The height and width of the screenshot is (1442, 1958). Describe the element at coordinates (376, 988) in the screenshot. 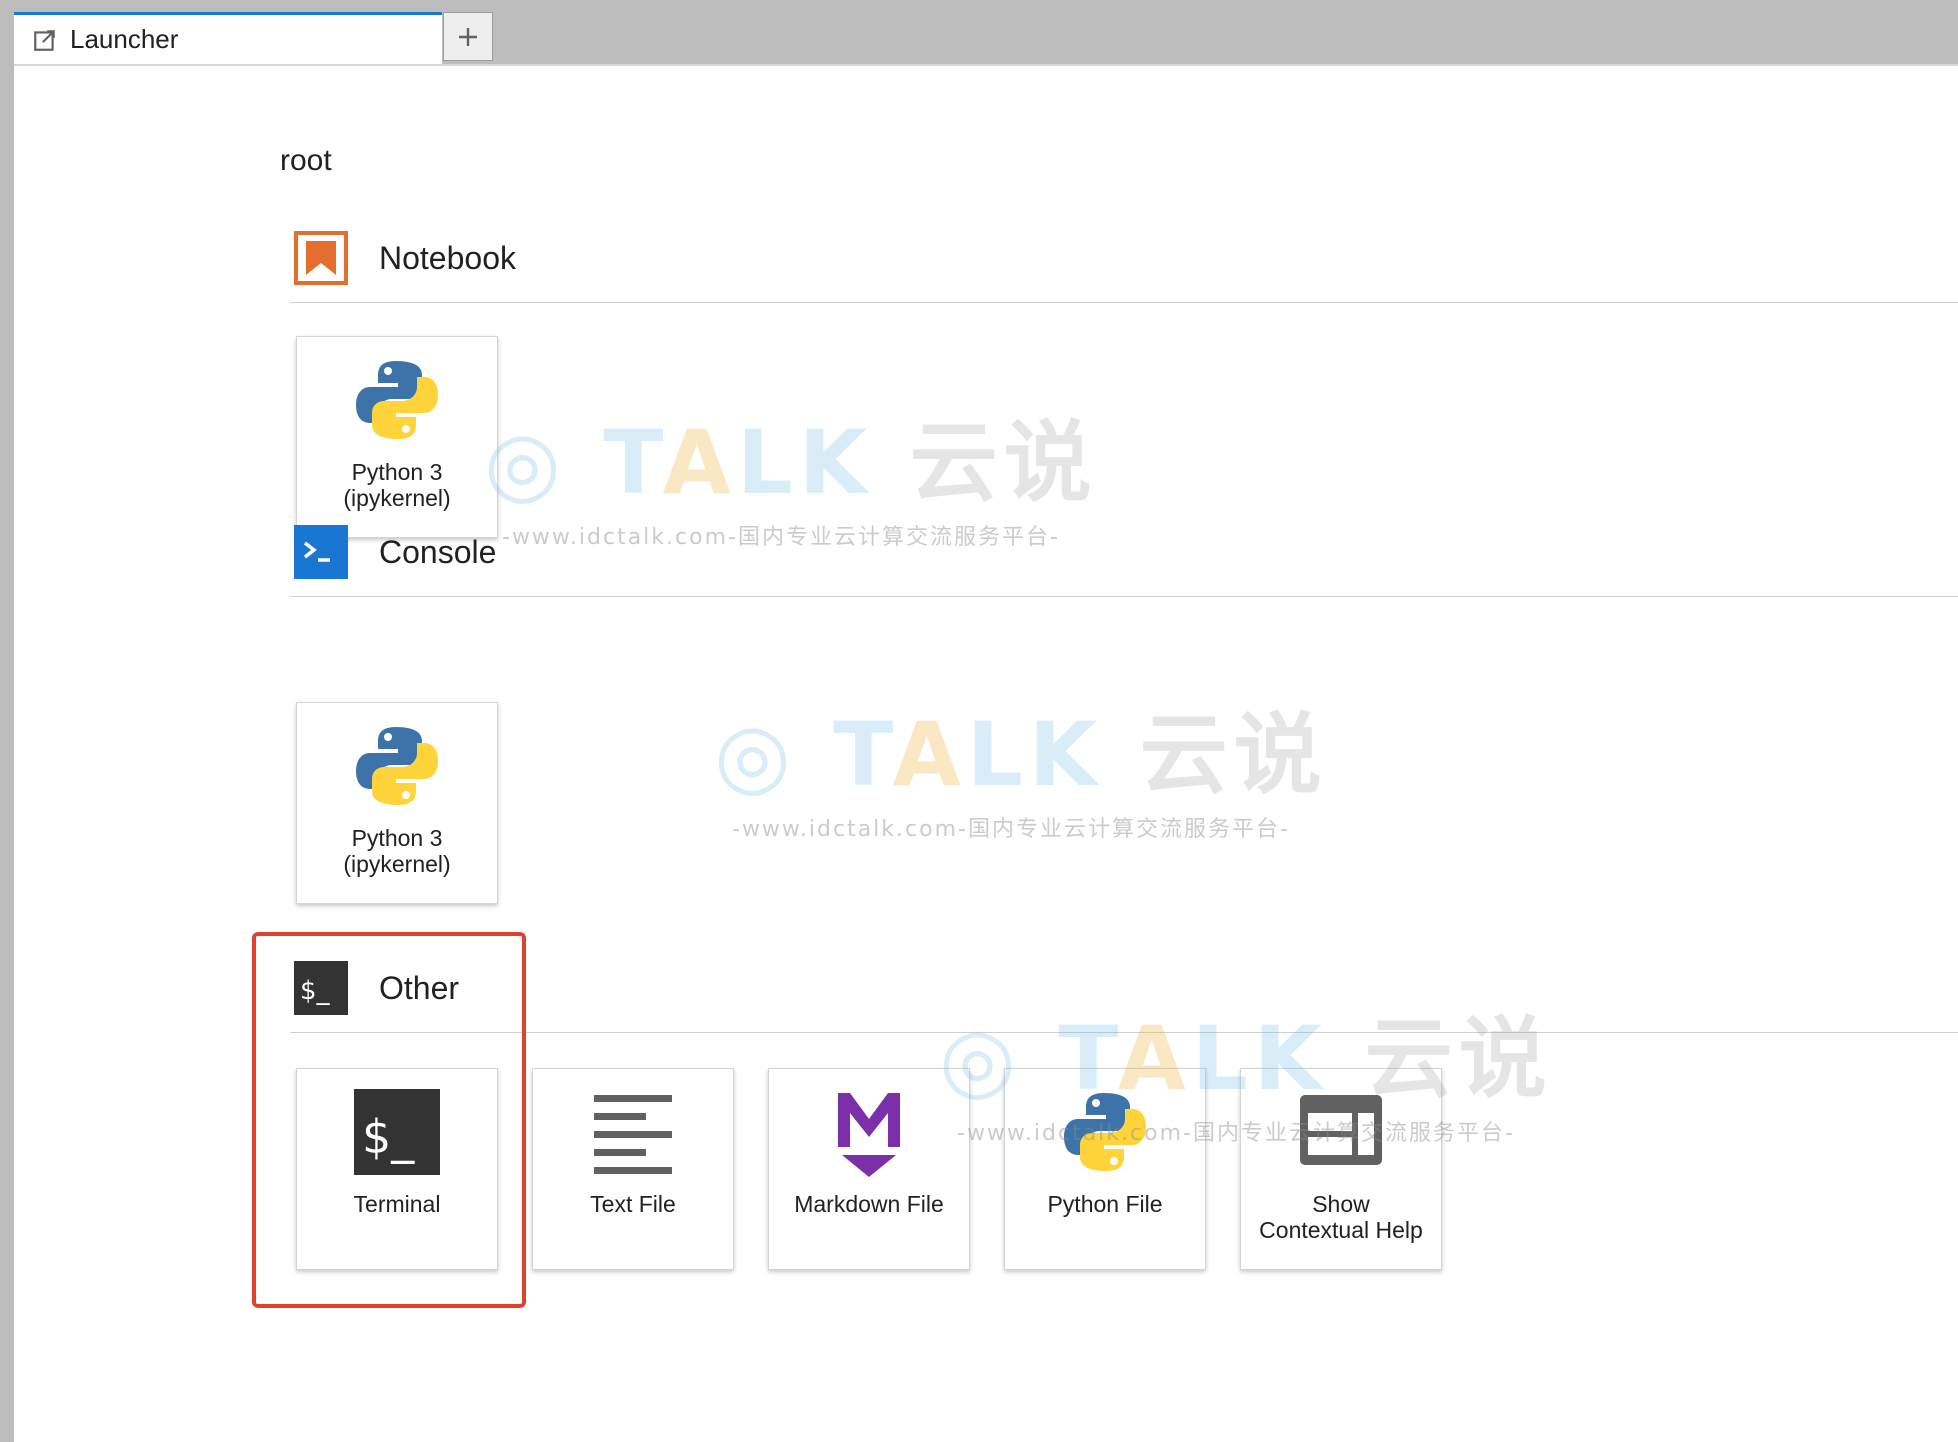

I see `section-header-other: $_ Other` at that location.